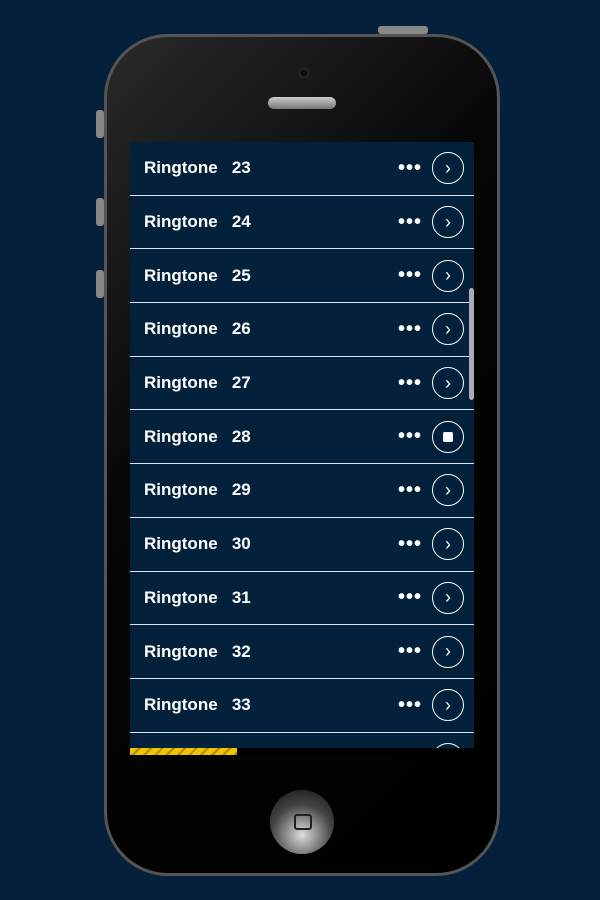  What do you see at coordinates (197, 705) in the screenshot?
I see `ringtone-name: Ringtone 33` at bounding box center [197, 705].